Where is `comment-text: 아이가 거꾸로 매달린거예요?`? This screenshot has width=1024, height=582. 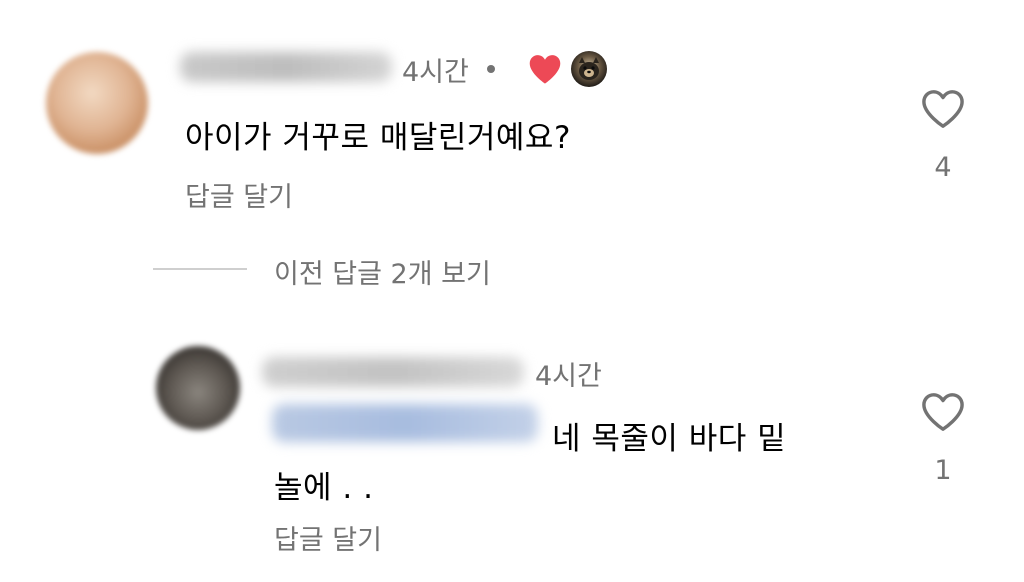 comment-text: 아이가 거꾸로 매달린거예요? is located at coordinates (378, 138).